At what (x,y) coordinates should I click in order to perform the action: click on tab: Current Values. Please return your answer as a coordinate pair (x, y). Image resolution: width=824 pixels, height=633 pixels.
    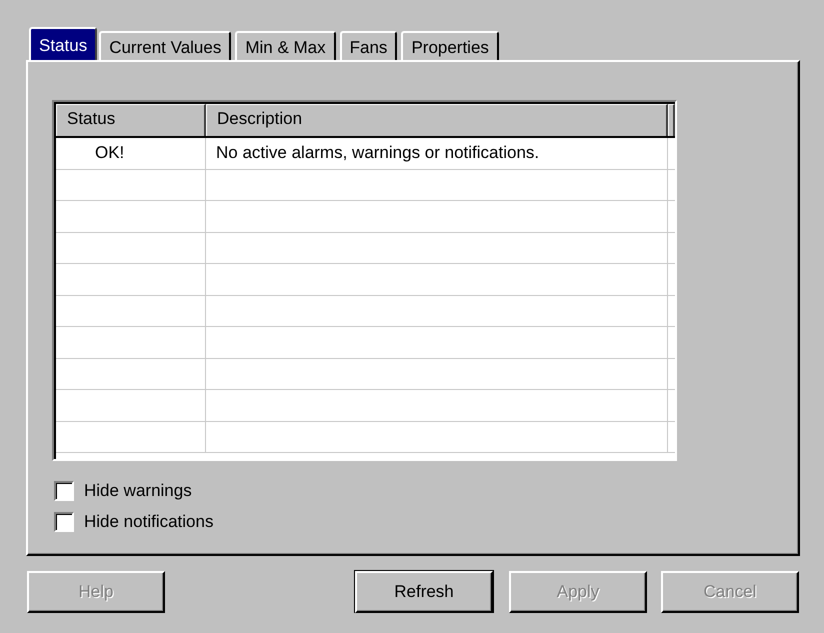
    Looking at the image, I should click on (165, 45).